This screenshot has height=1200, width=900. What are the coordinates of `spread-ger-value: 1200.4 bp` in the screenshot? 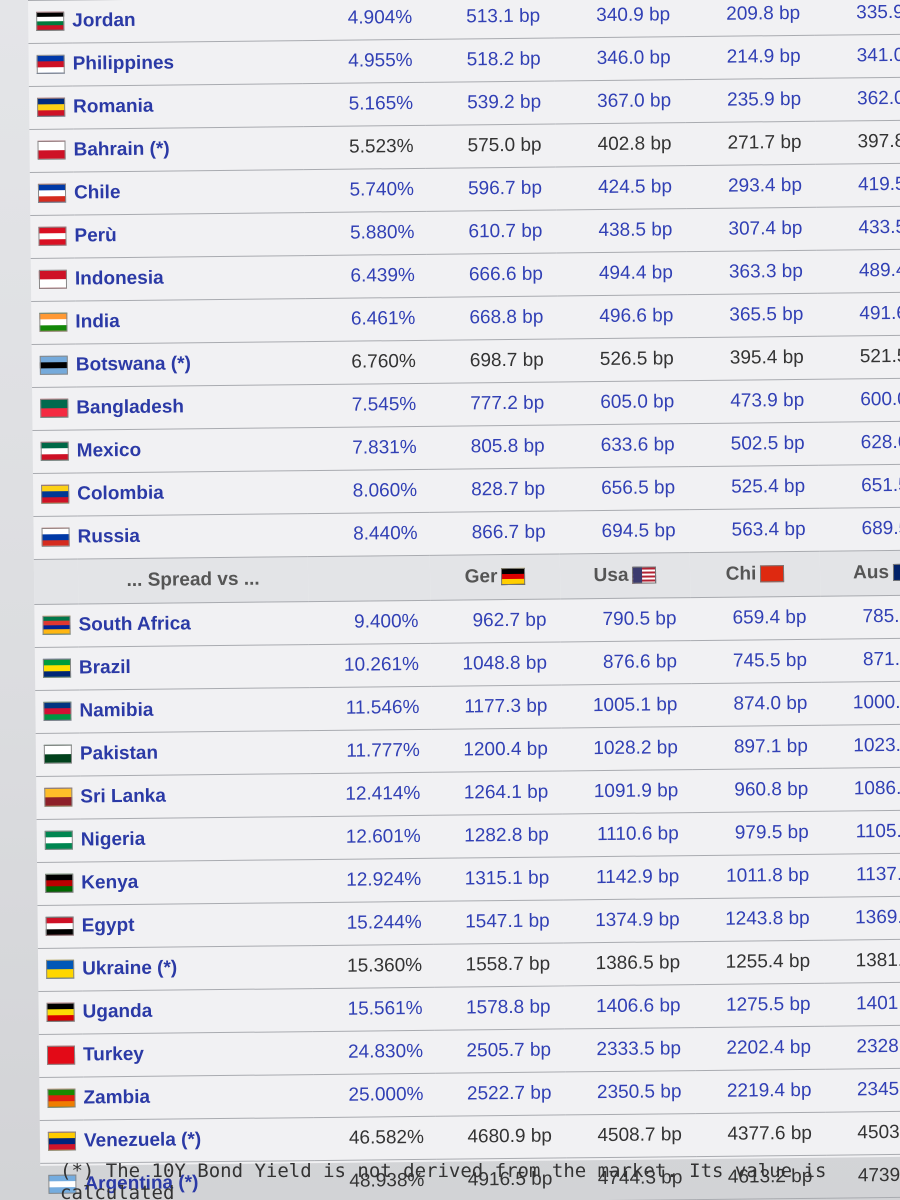 It's located at (497, 750).